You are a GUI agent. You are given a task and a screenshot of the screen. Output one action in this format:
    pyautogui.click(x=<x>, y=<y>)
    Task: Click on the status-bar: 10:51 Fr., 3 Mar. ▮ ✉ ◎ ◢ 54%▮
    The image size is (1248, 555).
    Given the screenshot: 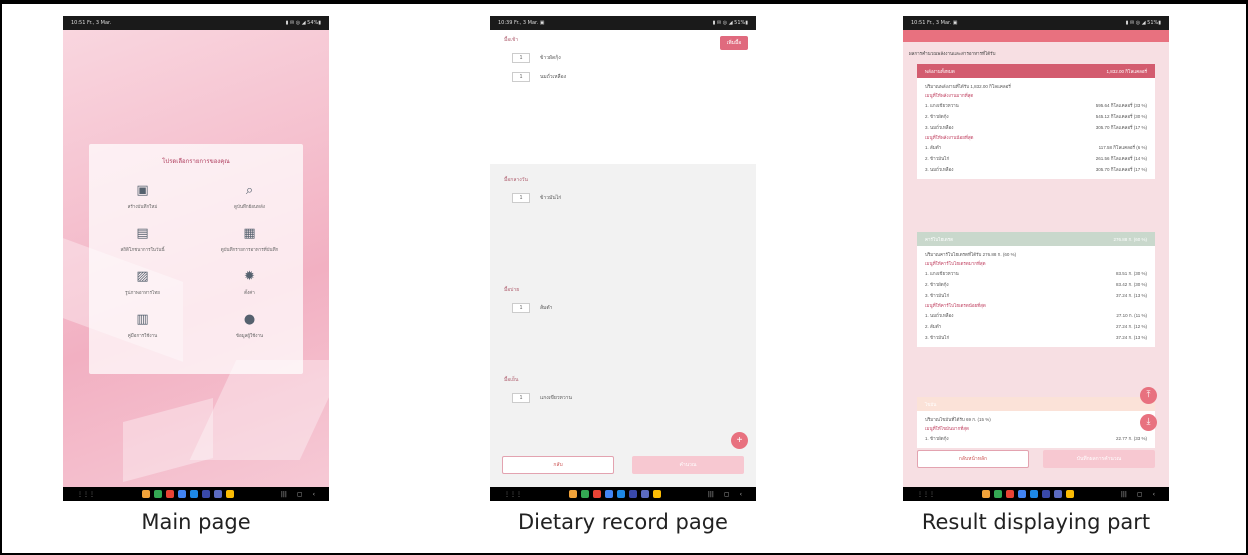 What is the action you would take?
    pyautogui.click(x=196, y=23)
    